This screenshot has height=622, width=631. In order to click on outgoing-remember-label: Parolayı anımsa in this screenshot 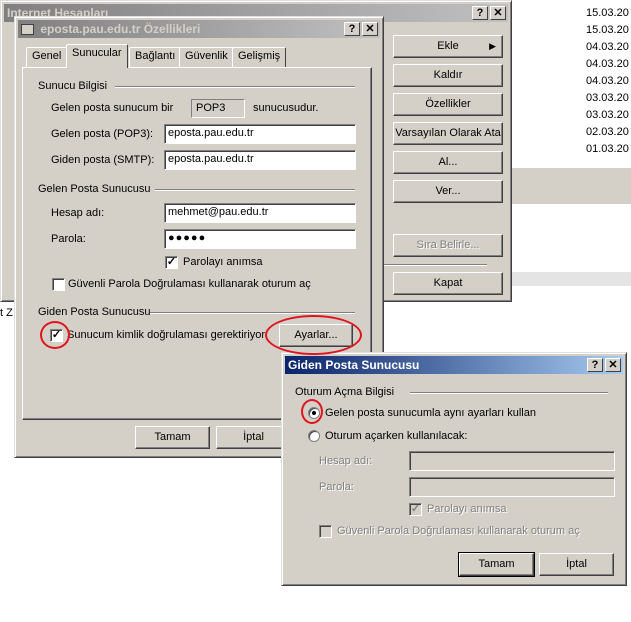, I will do `click(467, 509)`.